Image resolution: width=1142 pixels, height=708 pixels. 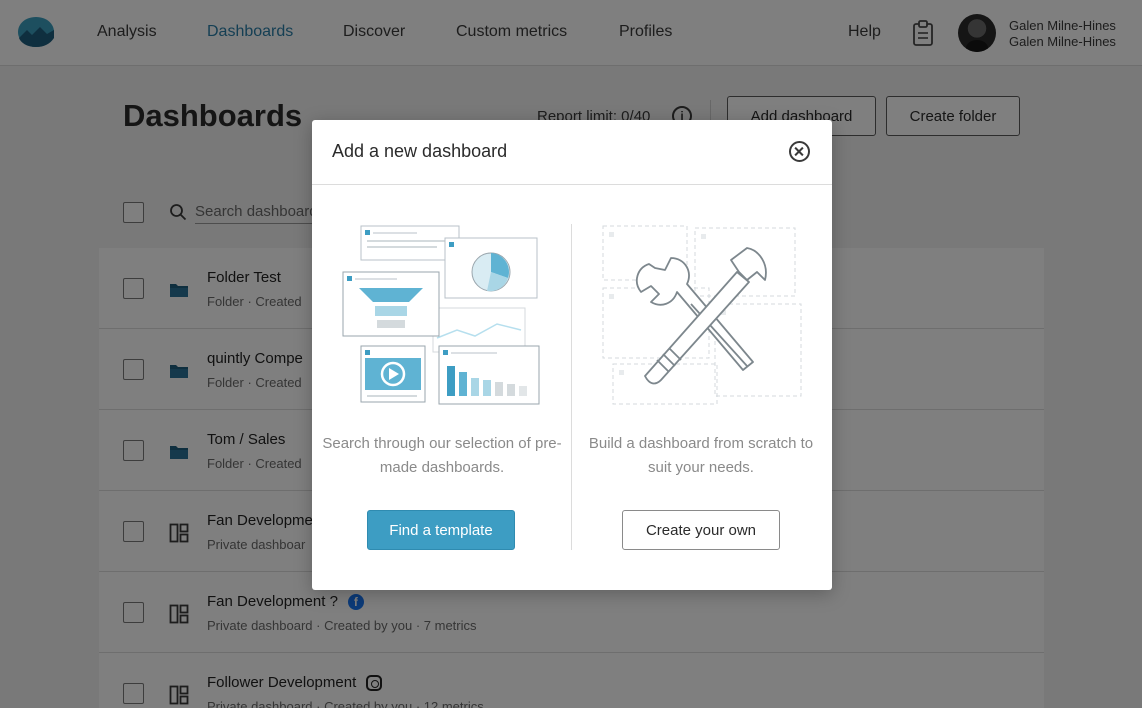 I want to click on modal-column-divider, so click(x=571, y=387).